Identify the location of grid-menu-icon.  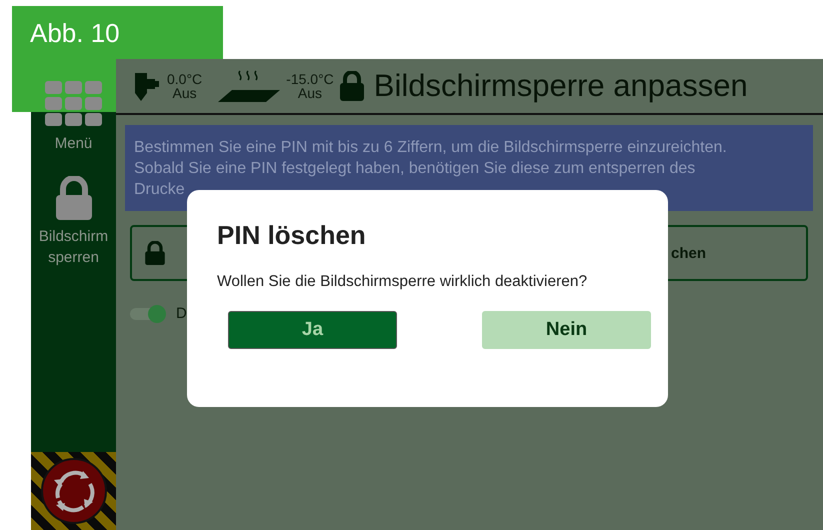
(73, 104).